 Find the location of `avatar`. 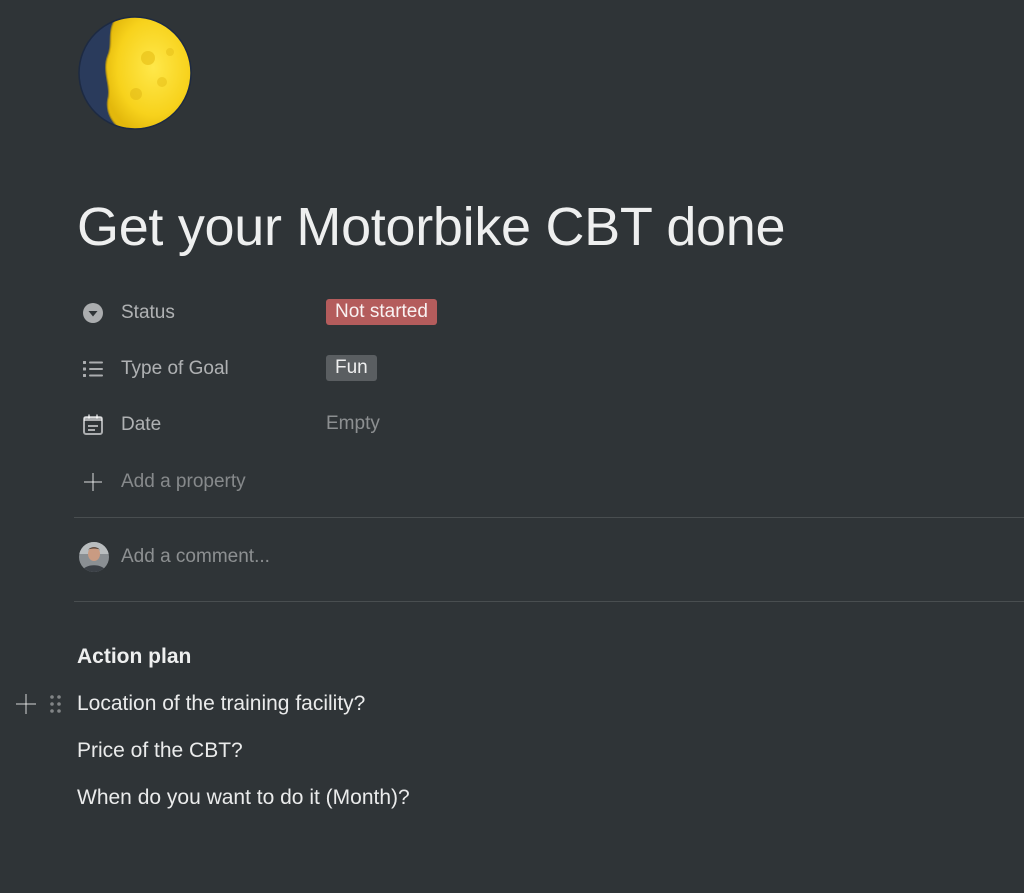

avatar is located at coordinates (94, 557).